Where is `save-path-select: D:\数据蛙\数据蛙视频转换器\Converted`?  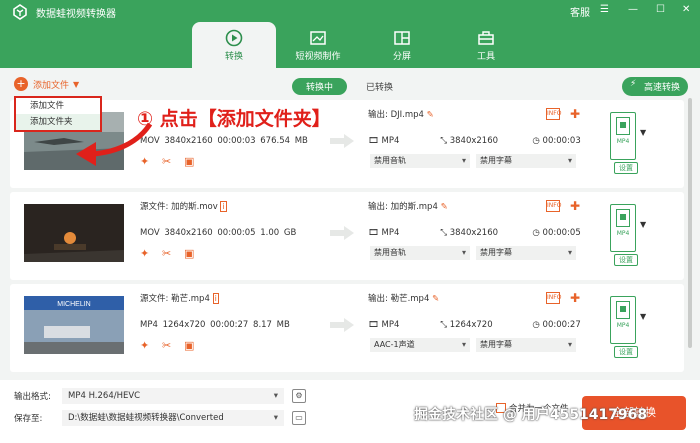 save-path-select: D:\数据蛙\数据蛙视频转换器\Converted is located at coordinates (173, 418).